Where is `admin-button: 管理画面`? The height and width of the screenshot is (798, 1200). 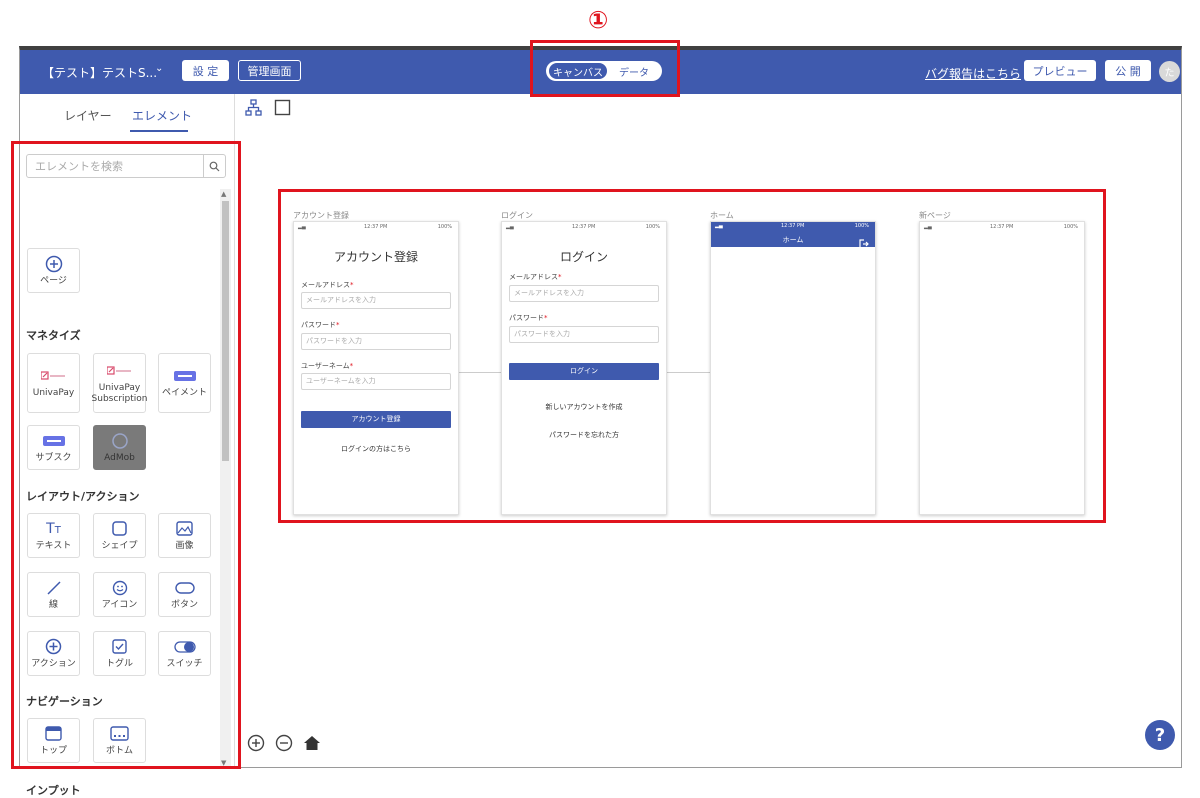 admin-button: 管理画面 is located at coordinates (269, 70).